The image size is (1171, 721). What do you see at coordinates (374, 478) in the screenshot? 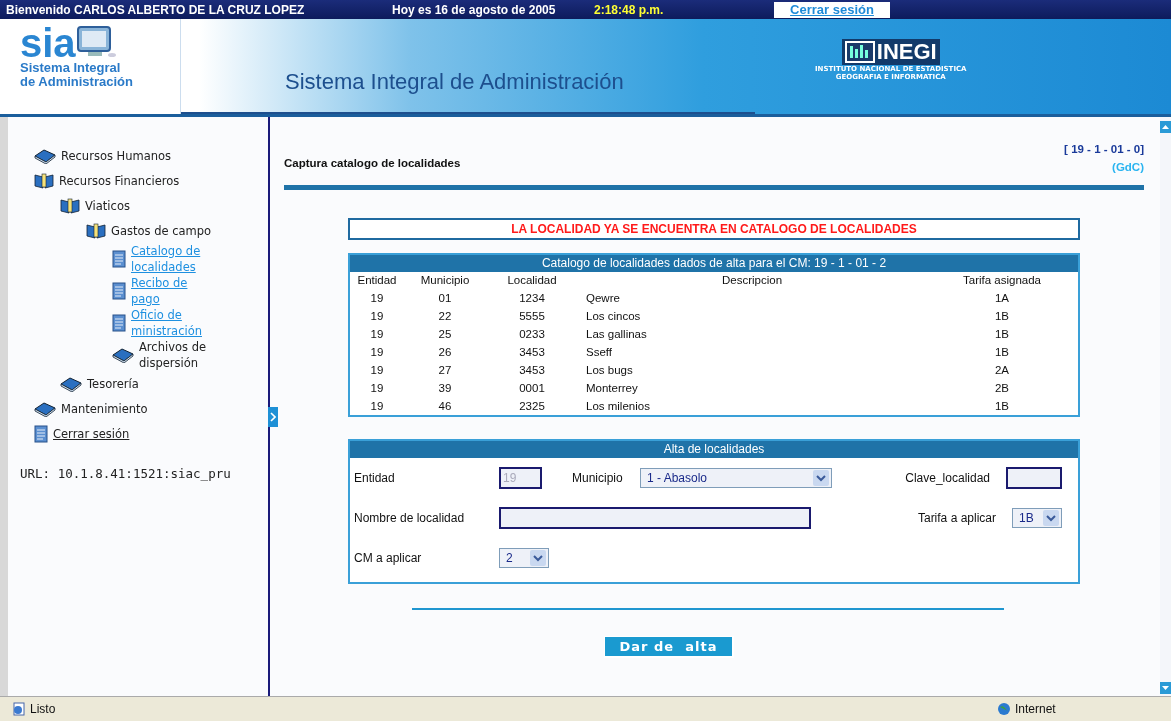
I see `field-label: Entidad` at bounding box center [374, 478].